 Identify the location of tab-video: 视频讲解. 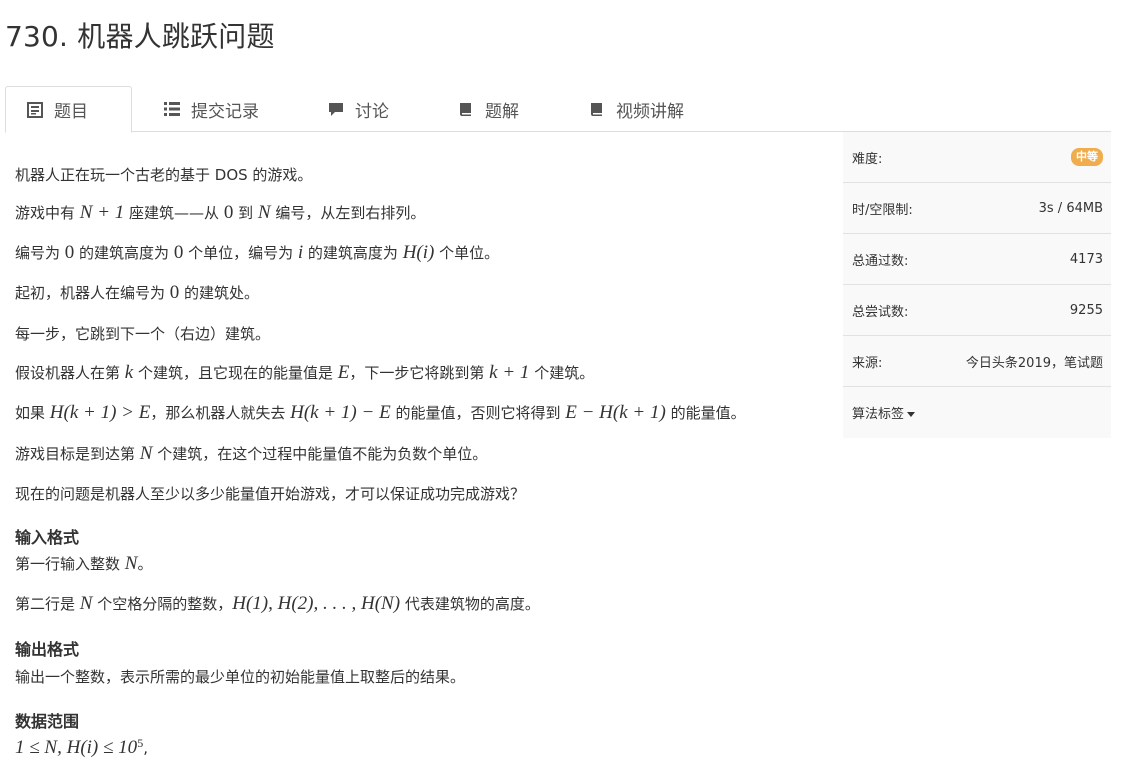
(636, 109).